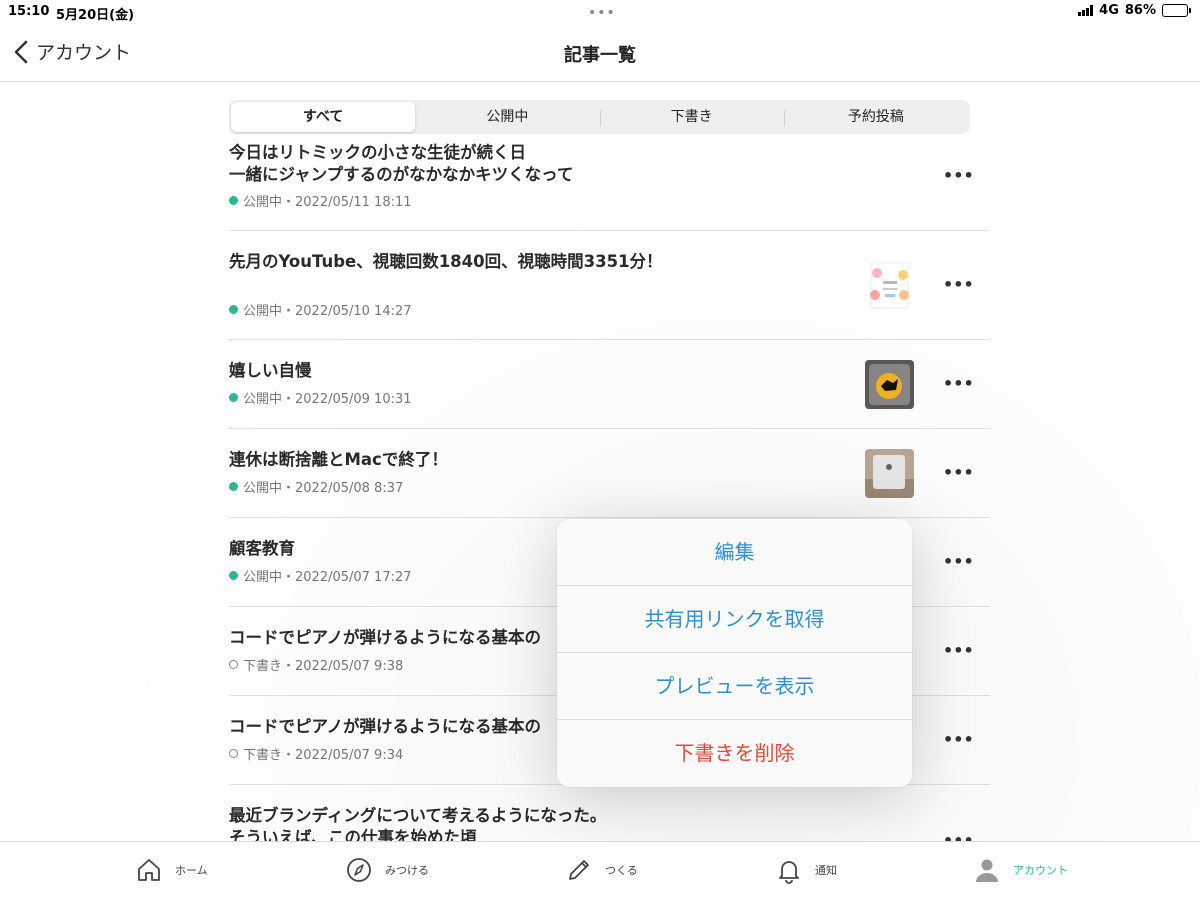 The height and width of the screenshot is (900, 1200). I want to click on cell-signal-icon, so click(1086, 10).